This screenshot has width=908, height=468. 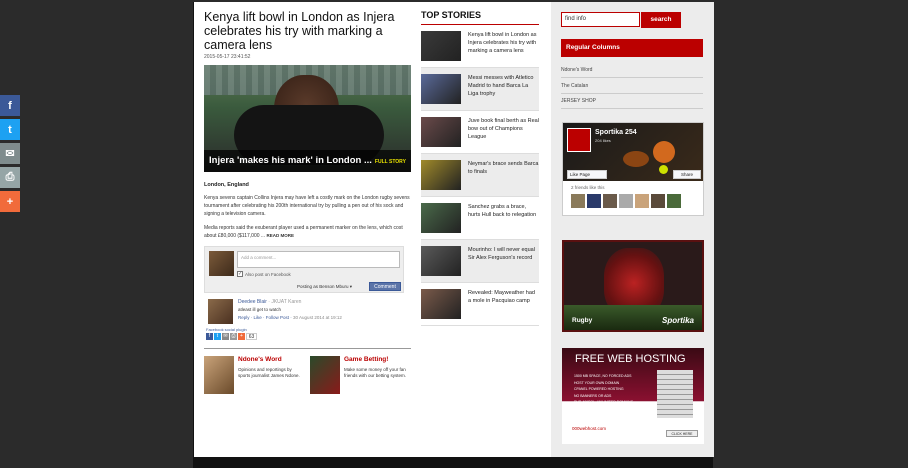 I want to click on posting-as: Posting as Benson Mburu ▾, so click(x=324, y=287).